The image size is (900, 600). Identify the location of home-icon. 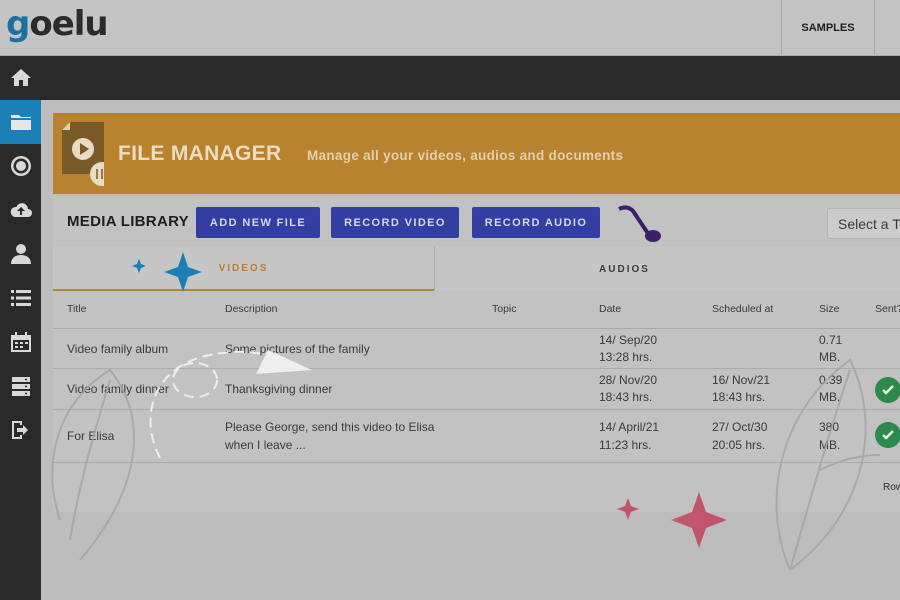
(20, 77).